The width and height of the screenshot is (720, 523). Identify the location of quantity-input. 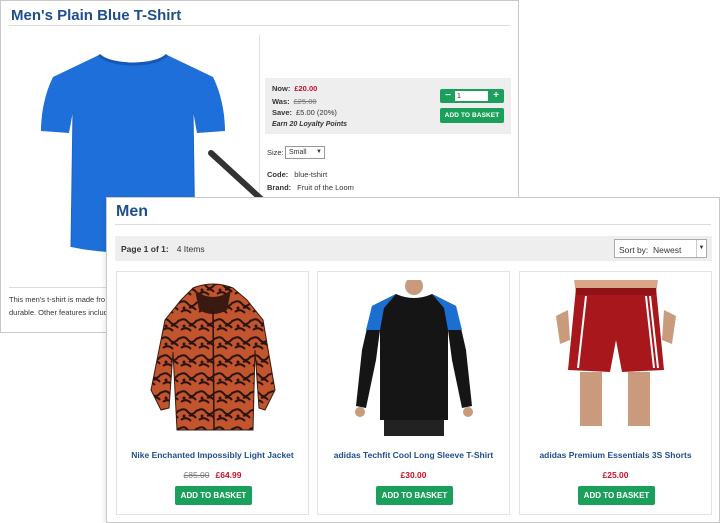
(471, 96).